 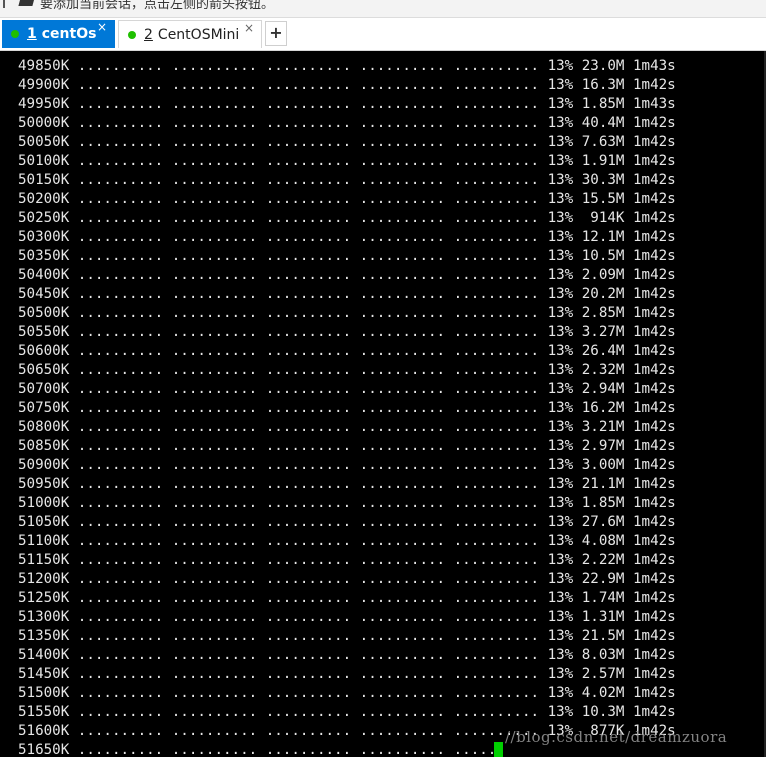 I want to click on plus-icon: +, so click(x=276, y=32).